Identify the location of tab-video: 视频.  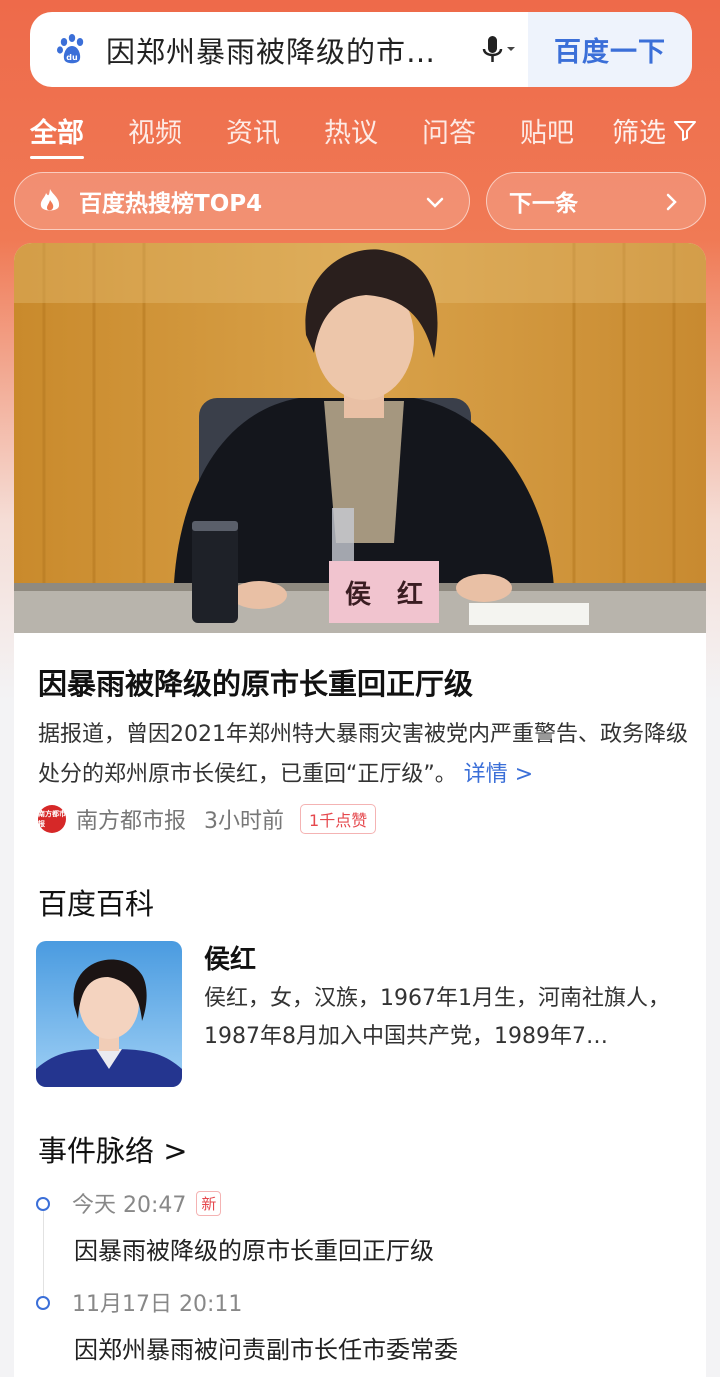
(155, 130).